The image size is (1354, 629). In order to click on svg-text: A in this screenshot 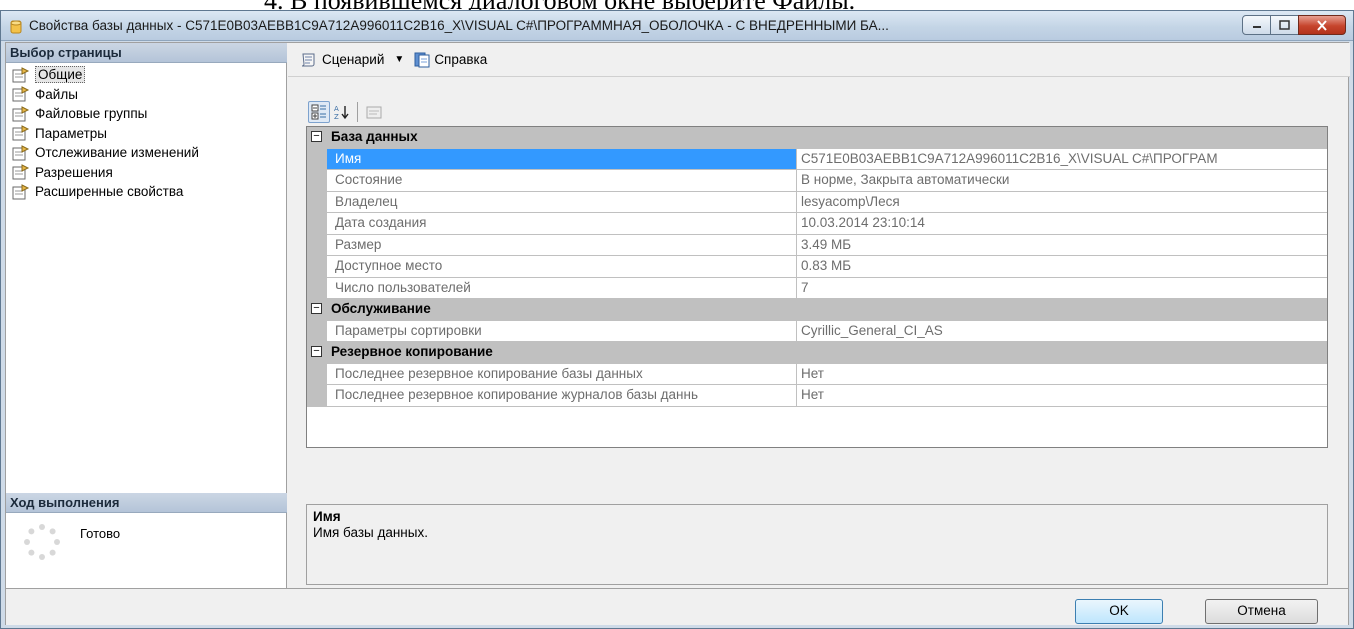, I will do `click(336, 109)`.